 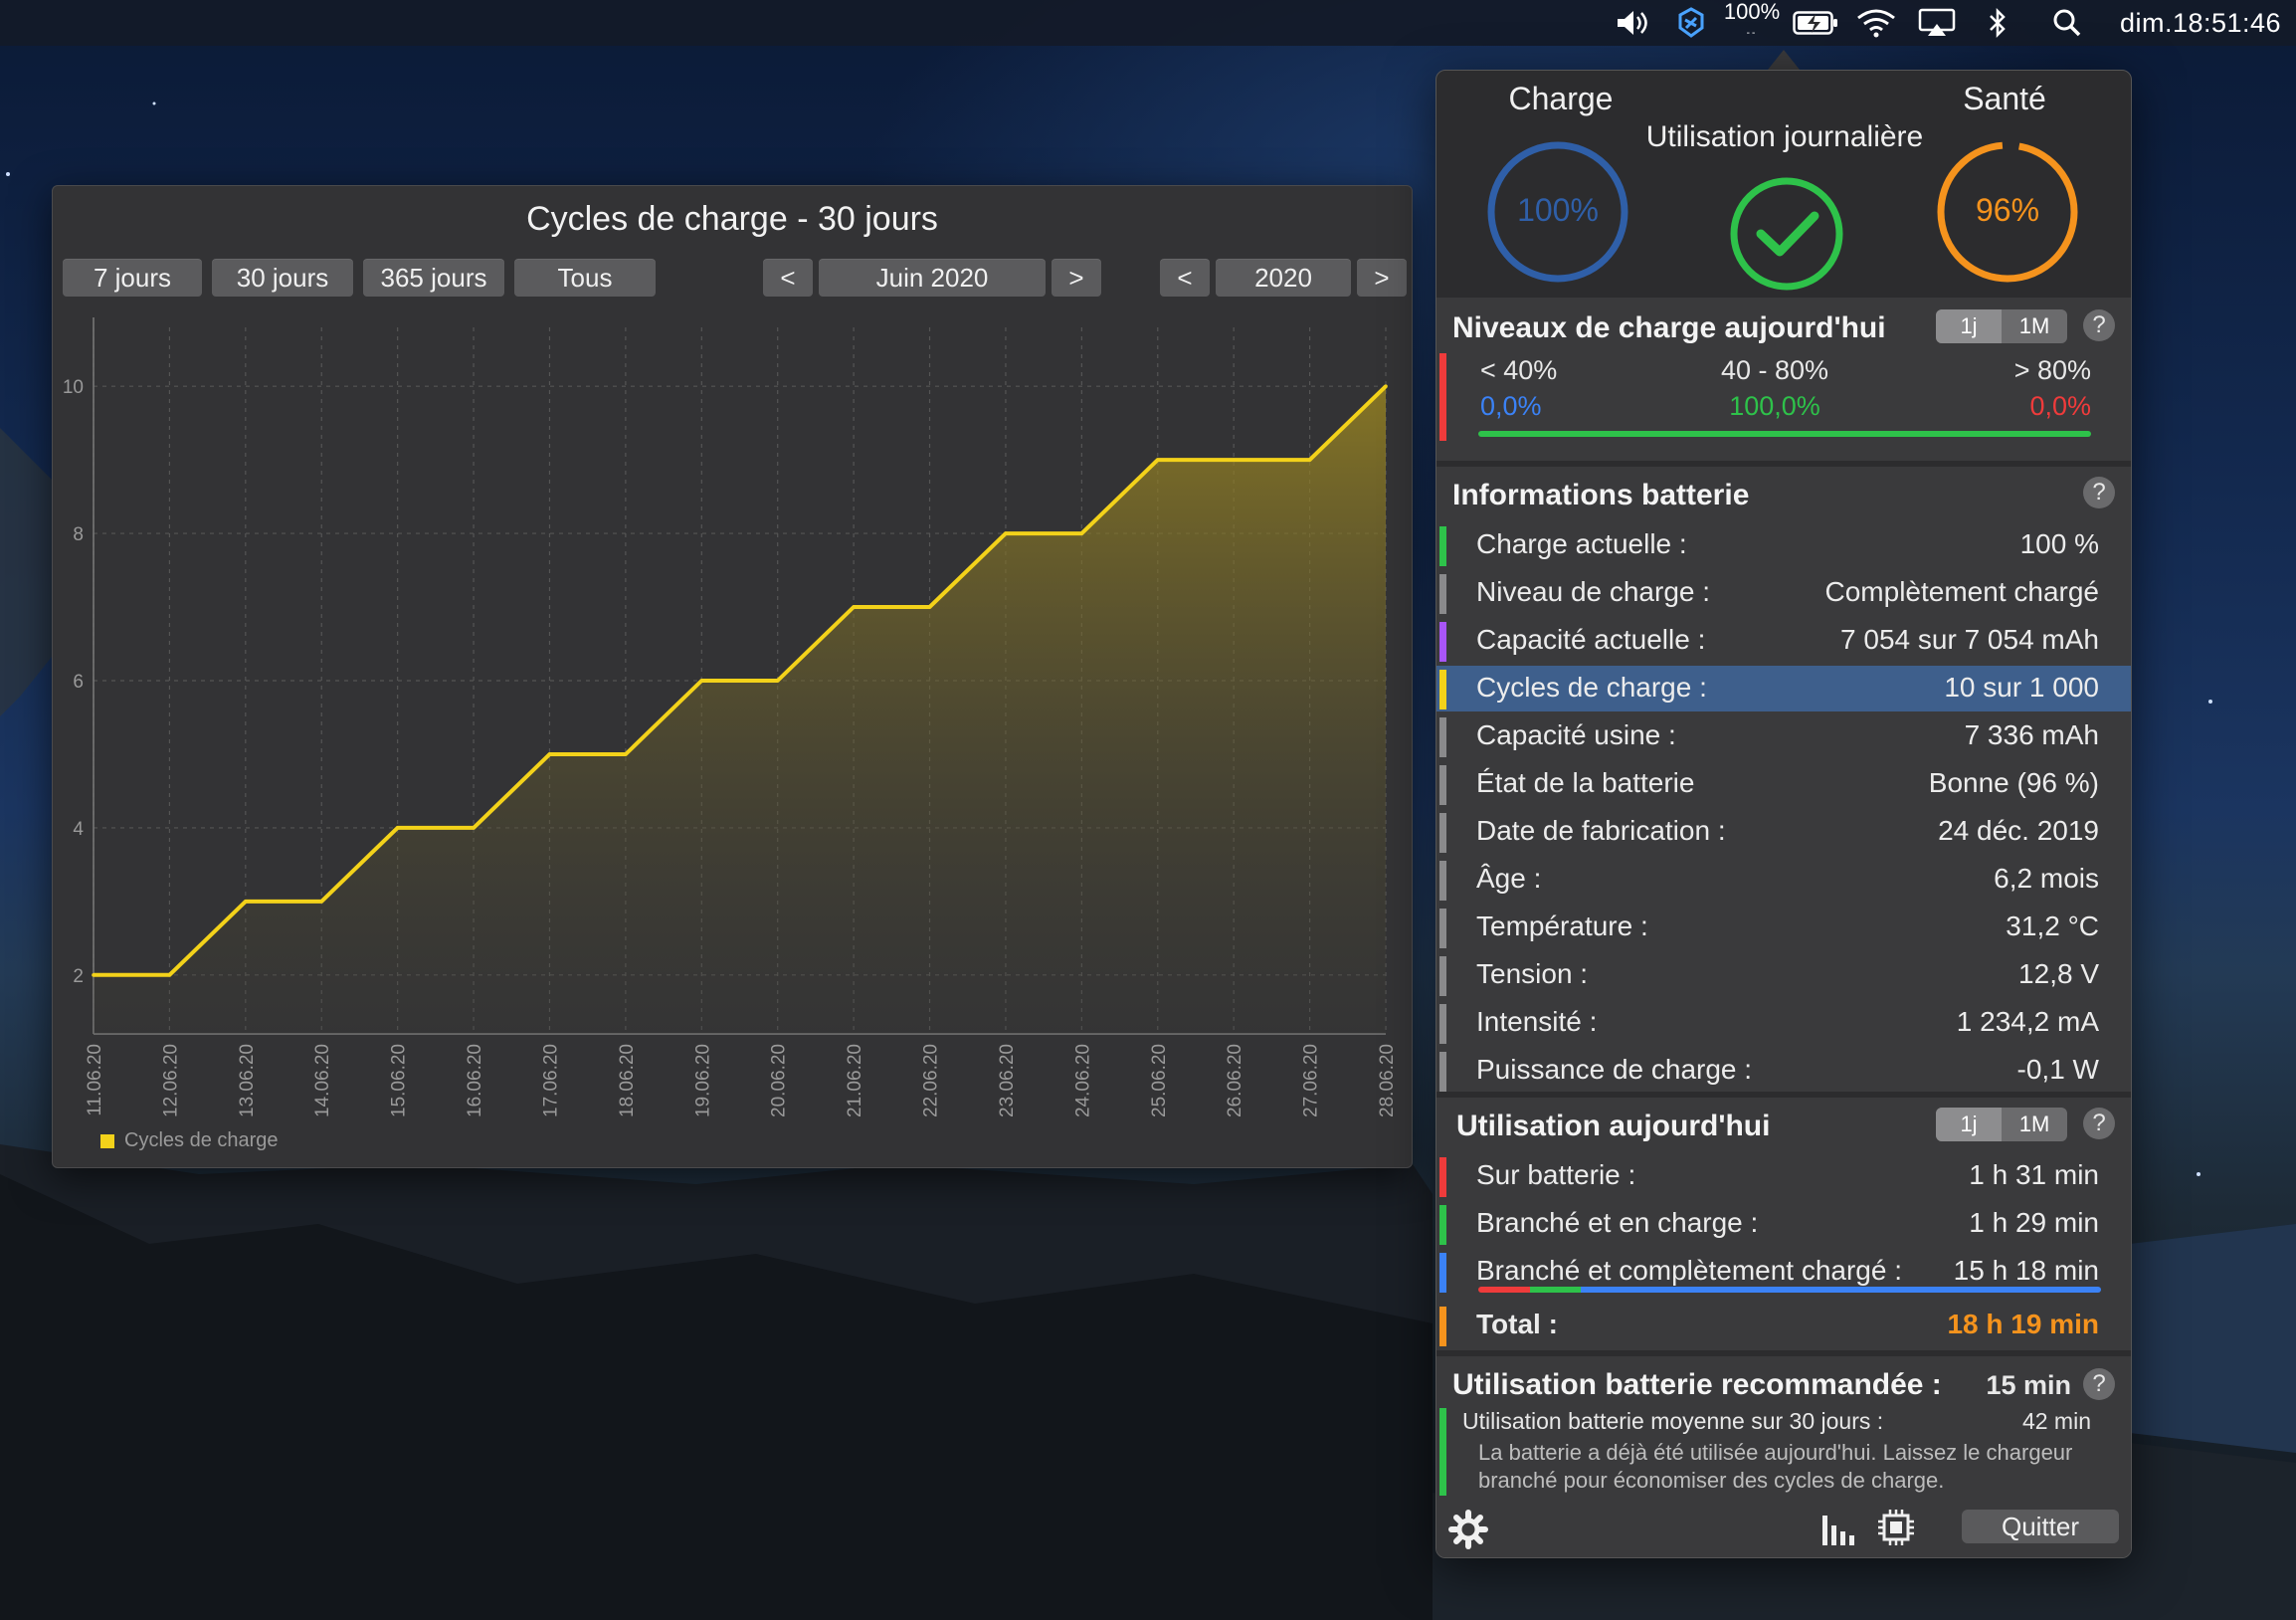 I want to click on row-label: Niveau de charge :, so click(x=1594, y=591).